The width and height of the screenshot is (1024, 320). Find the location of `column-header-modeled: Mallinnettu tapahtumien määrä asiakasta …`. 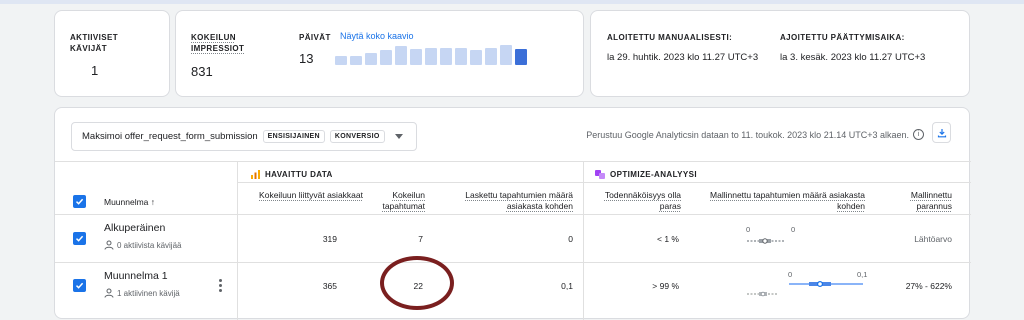

column-header-modeled: Mallinnettu tapahtumien määrä asiakasta … is located at coordinates (780, 201).